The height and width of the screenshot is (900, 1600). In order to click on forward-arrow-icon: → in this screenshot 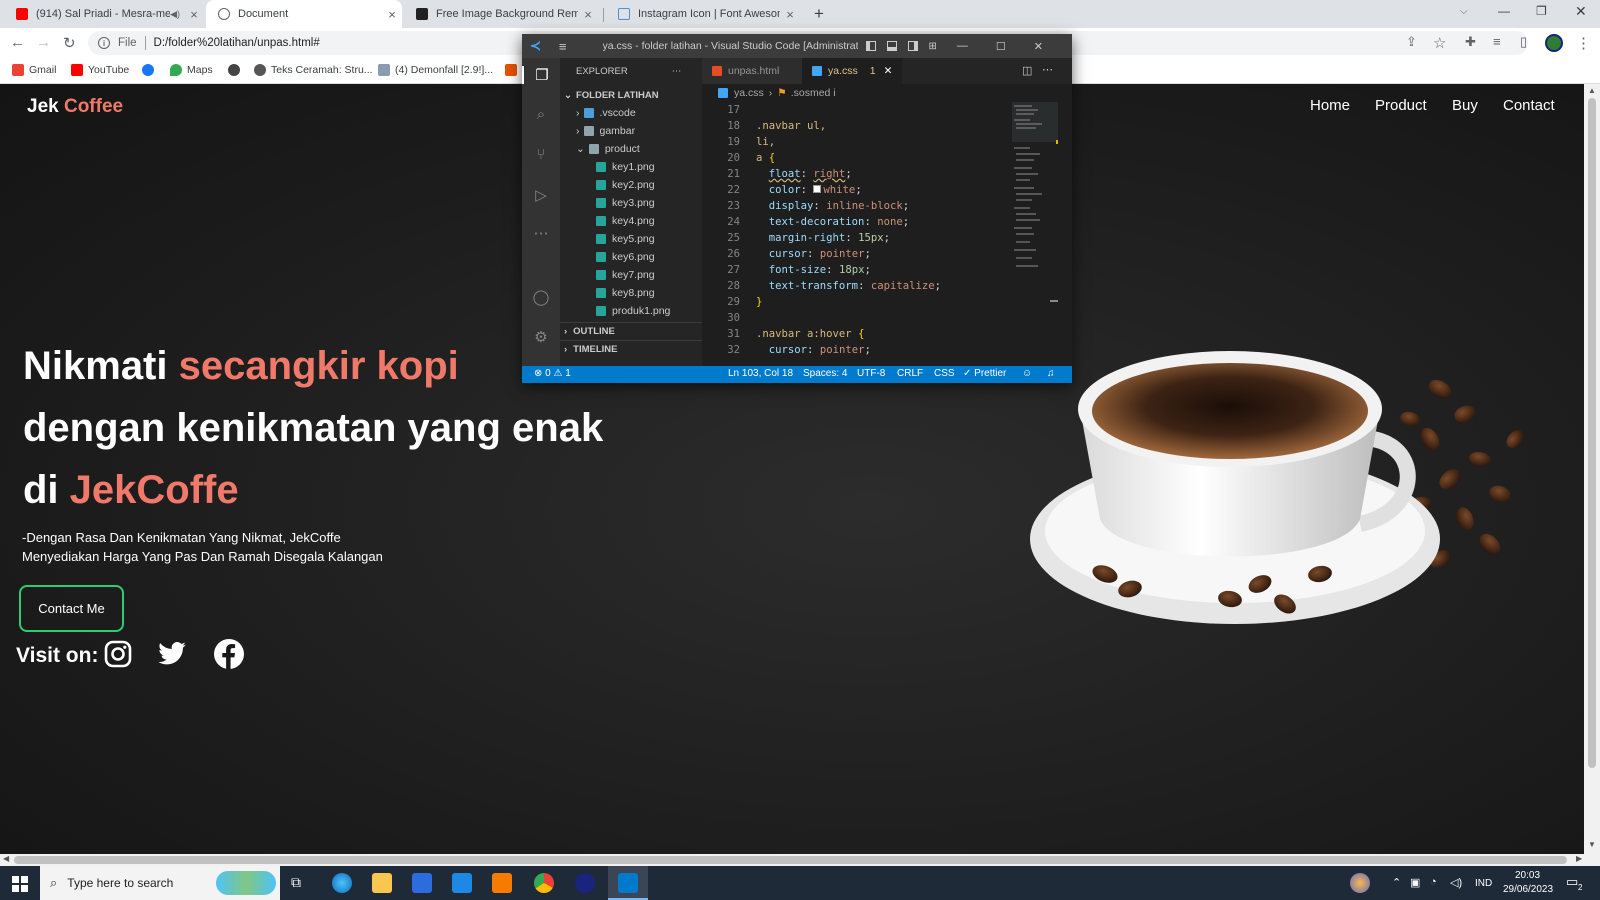, I will do `click(43, 42)`.